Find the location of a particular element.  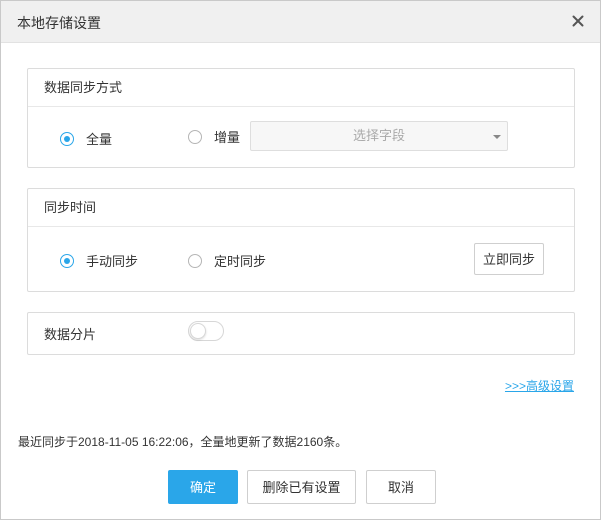

confirm-button: 确定 is located at coordinates (203, 487).